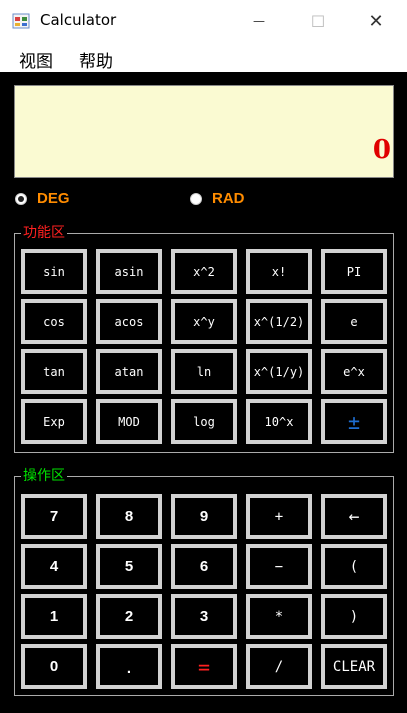 The height and width of the screenshot is (713, 407). I want to click on menu-help: 帮助, so click(96, 59).